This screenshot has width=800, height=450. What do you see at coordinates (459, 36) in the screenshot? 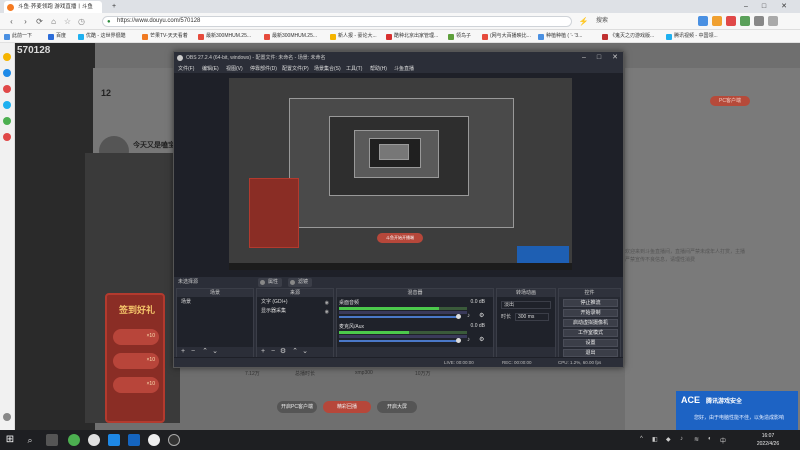
I see `bookmark-item: 领鸟子` at bounding box center [459, 36].